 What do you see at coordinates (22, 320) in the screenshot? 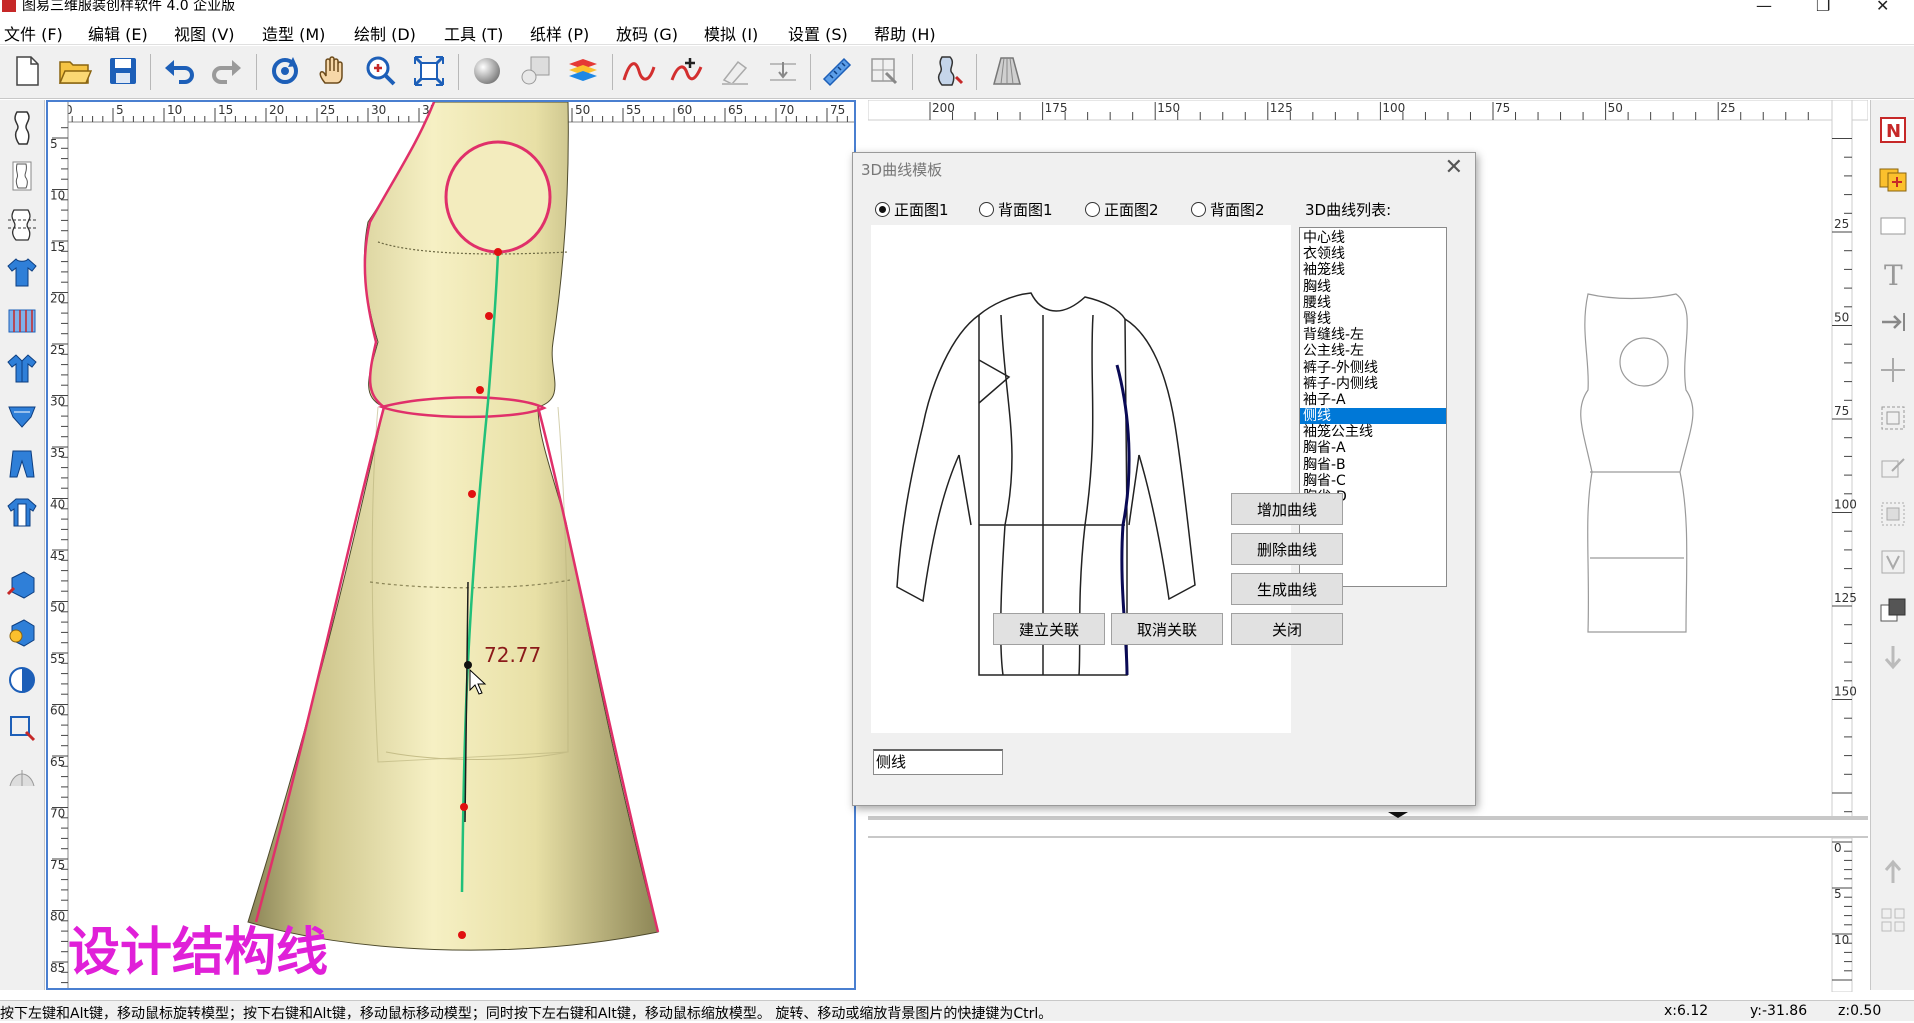
I see `fabric-icon` at bounding box center [22, 320].